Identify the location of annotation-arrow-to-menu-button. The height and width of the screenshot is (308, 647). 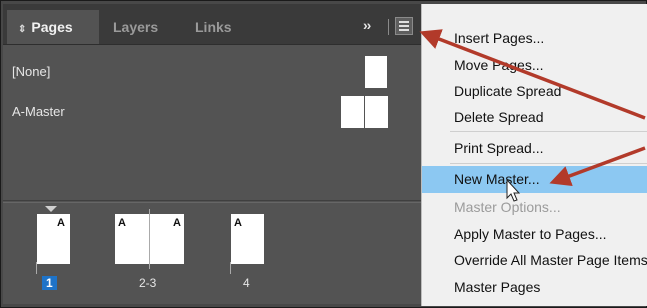
(532, 74).